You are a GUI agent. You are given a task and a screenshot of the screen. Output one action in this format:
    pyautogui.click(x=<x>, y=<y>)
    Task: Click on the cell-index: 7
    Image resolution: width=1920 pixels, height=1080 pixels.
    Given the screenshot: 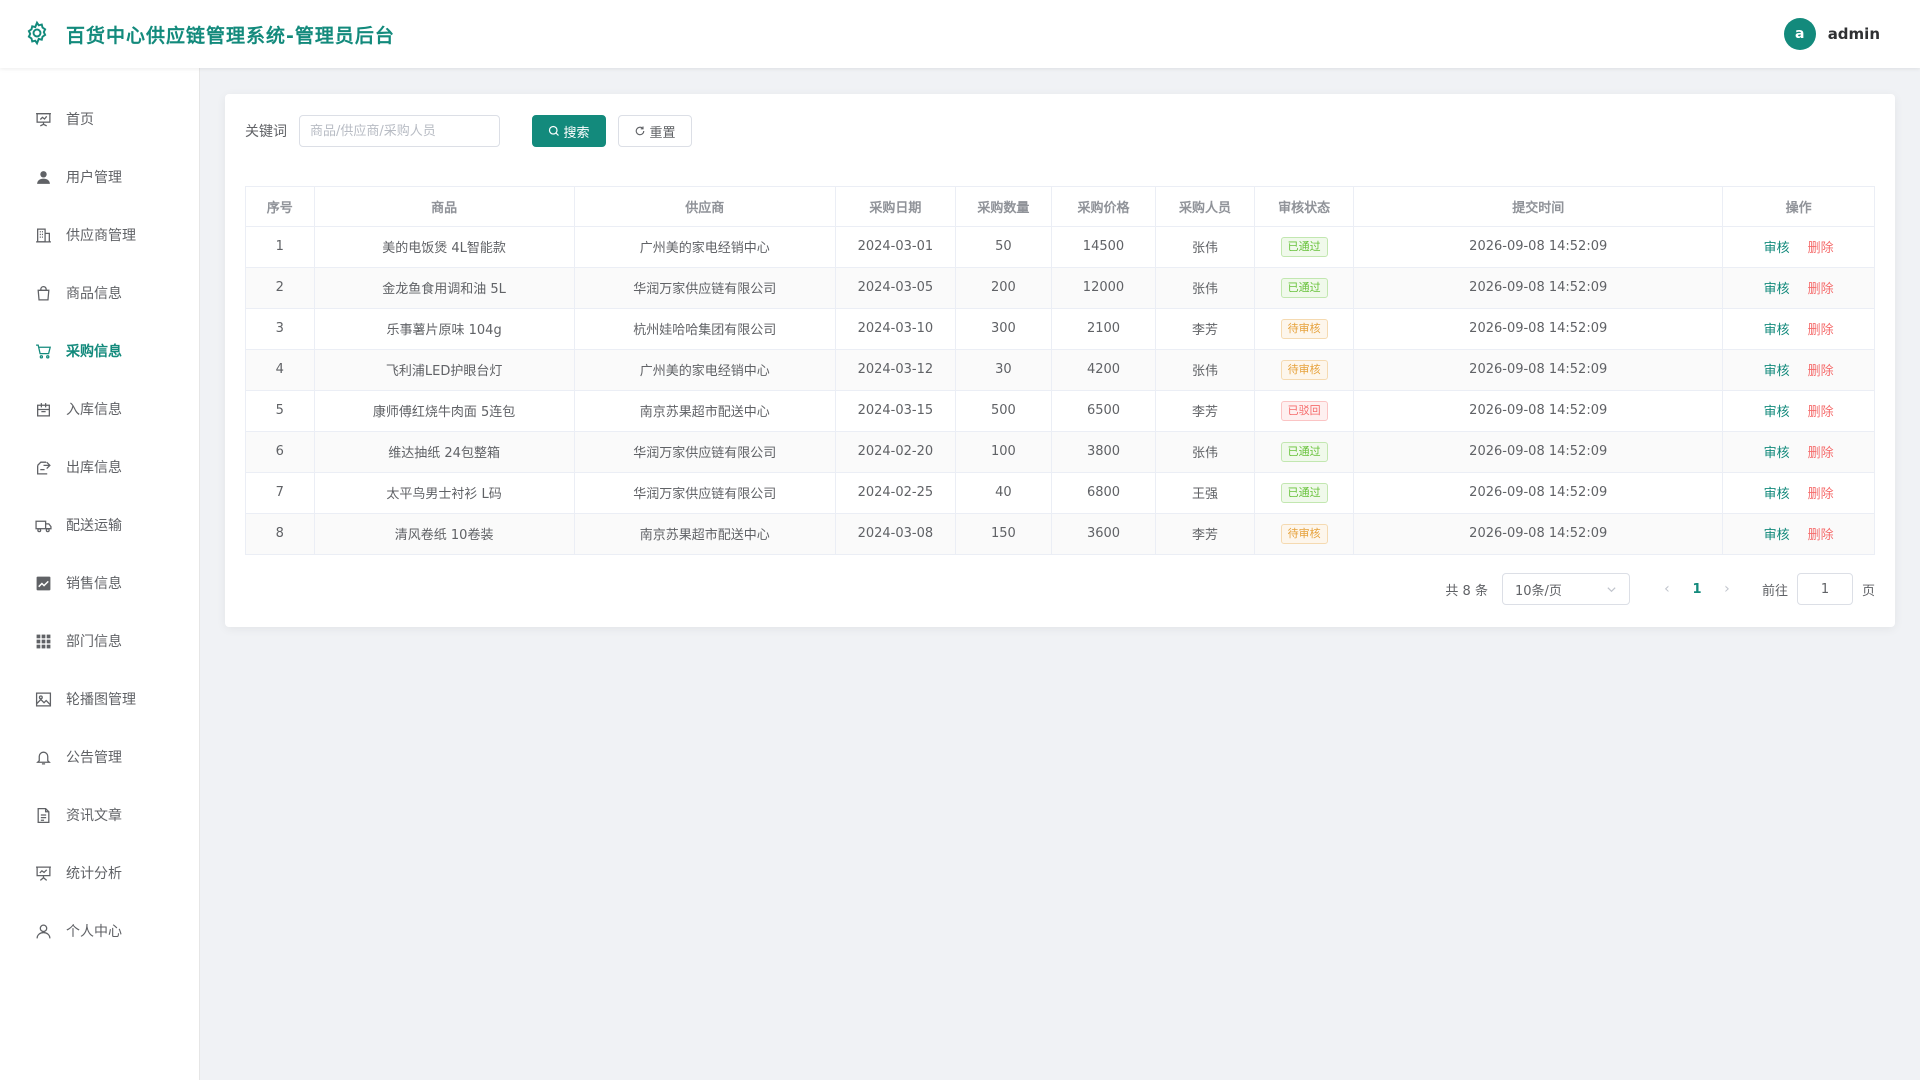 What is the action you would take?
    pyautogui.click(x=280, y=493)
    